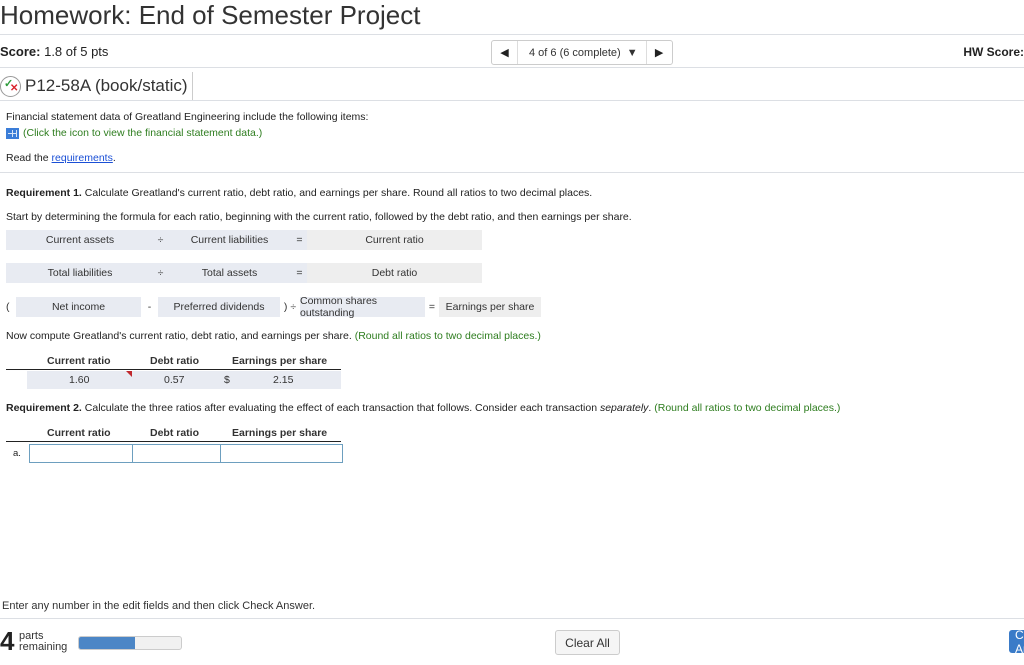  I want to click on previous-question-button: ◀, so click(504, 52).